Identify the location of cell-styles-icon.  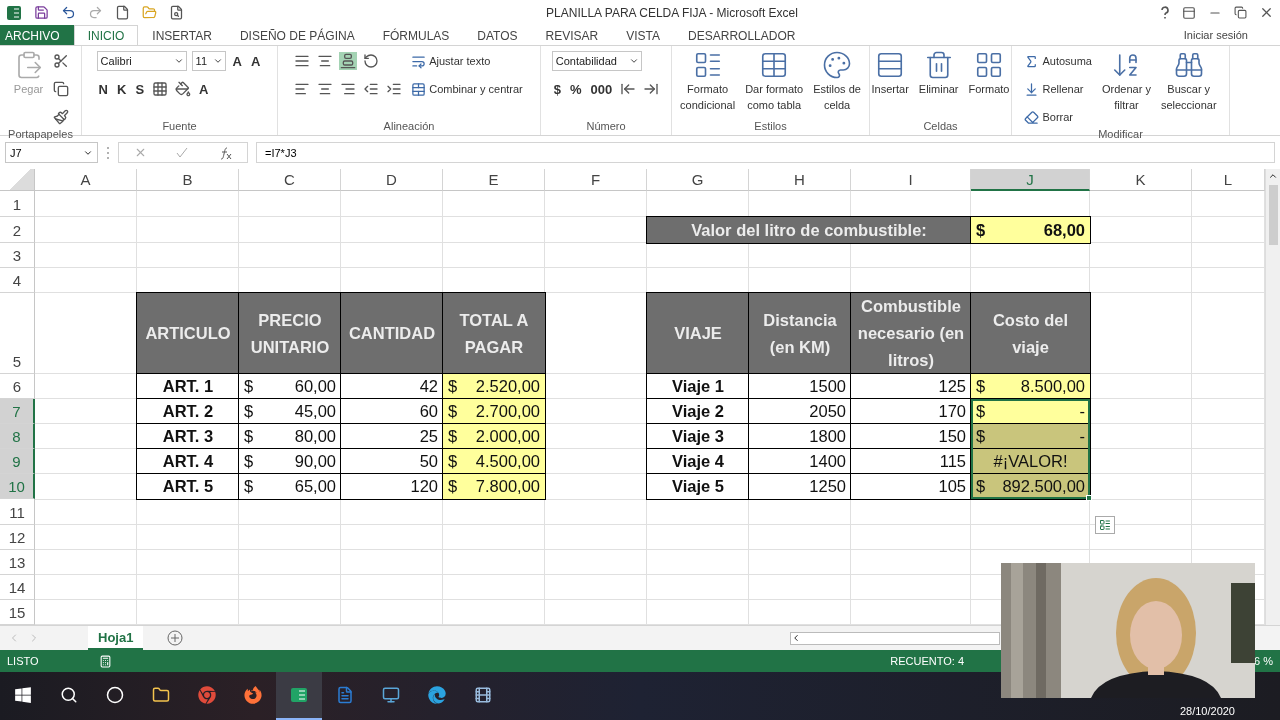
(837, 65).